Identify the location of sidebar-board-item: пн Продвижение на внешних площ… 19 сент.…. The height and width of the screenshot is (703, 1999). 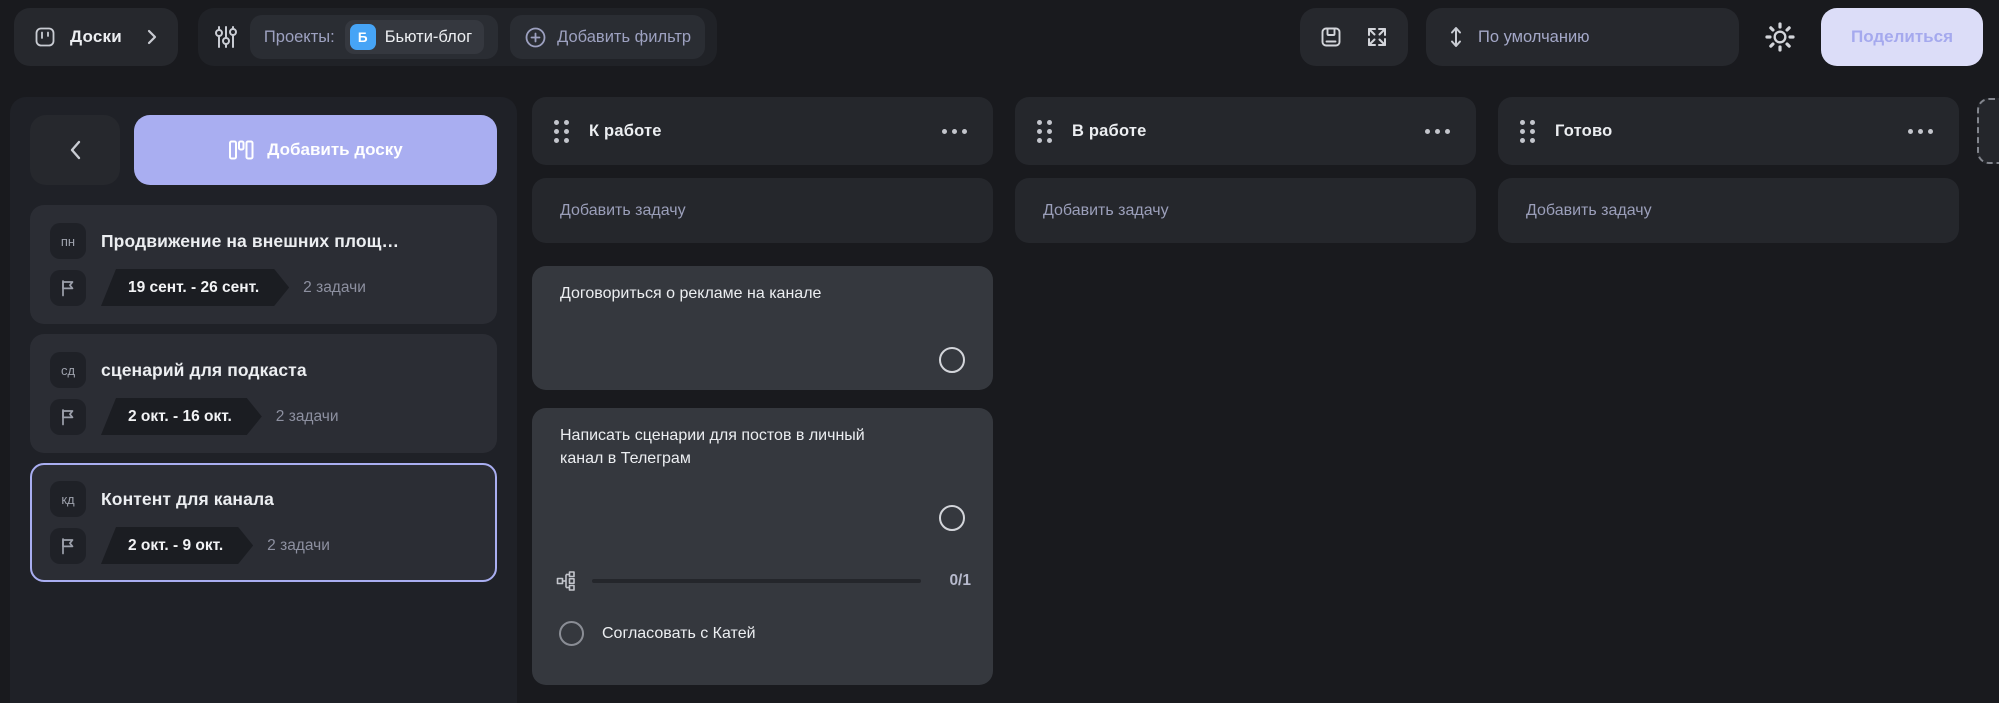
(263, 264).